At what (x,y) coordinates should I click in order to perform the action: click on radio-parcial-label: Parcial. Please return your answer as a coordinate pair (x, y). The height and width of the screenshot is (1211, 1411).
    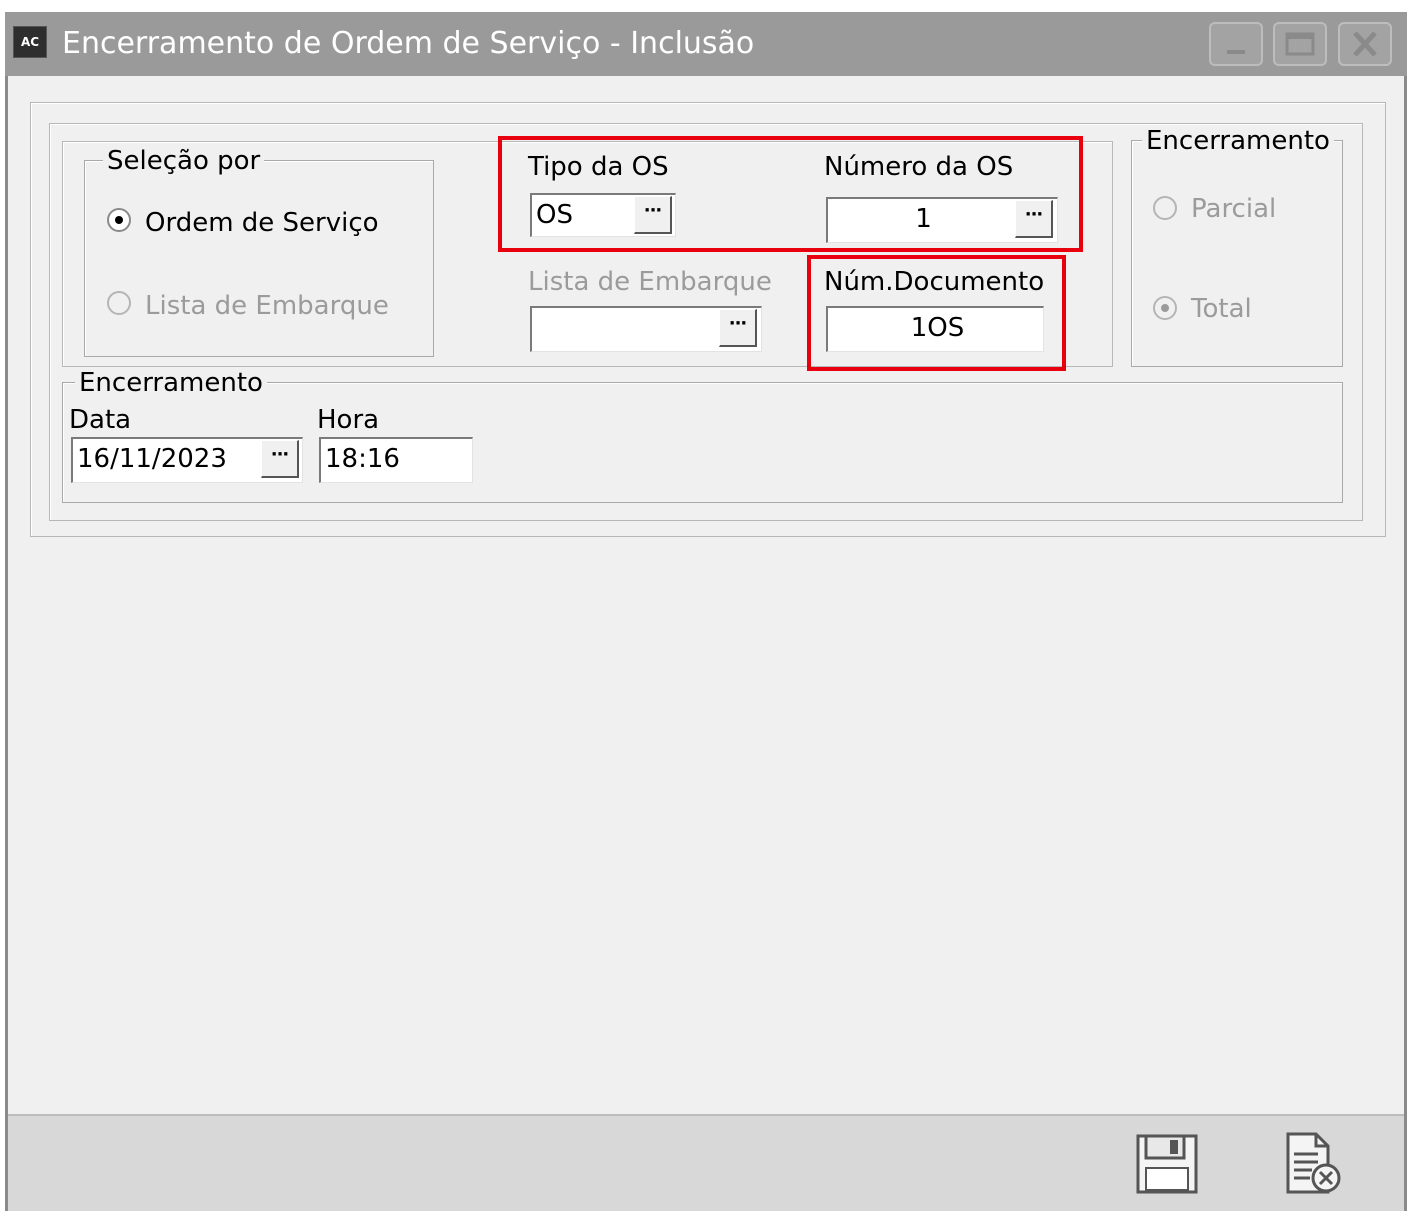
    Looking at the image, I should click on (1233, 209).